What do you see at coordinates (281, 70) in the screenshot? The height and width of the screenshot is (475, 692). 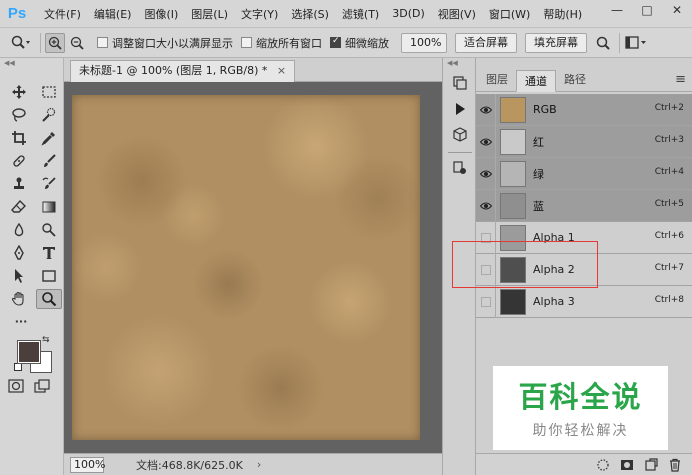 I see `close-tab-icon: ×` at bounding box center [281, 70].